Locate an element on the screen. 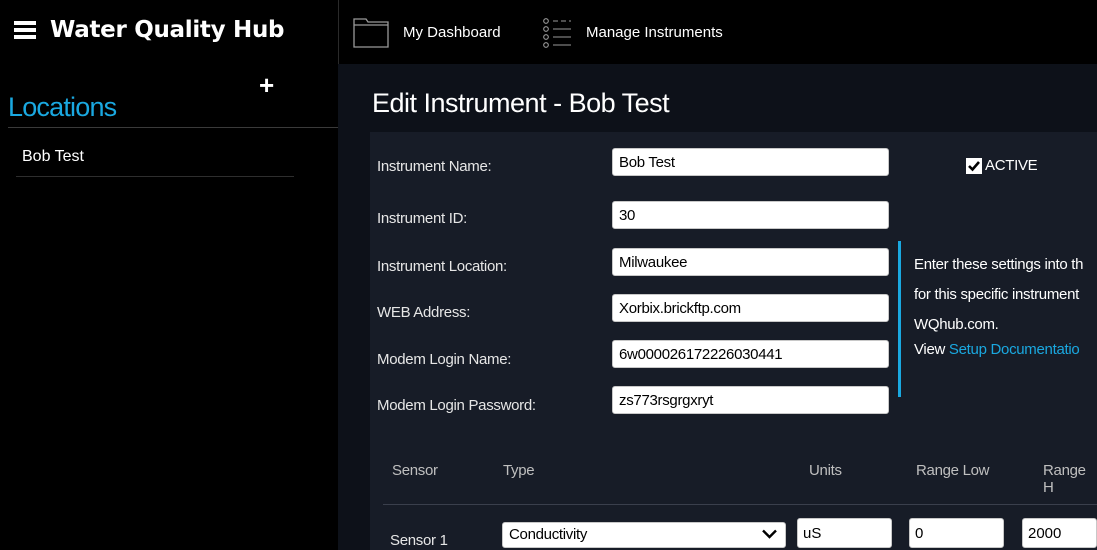 The image size is (1097, 550). modem-login-name-label: Modem Login Name: is located at coordinates (444, 359).